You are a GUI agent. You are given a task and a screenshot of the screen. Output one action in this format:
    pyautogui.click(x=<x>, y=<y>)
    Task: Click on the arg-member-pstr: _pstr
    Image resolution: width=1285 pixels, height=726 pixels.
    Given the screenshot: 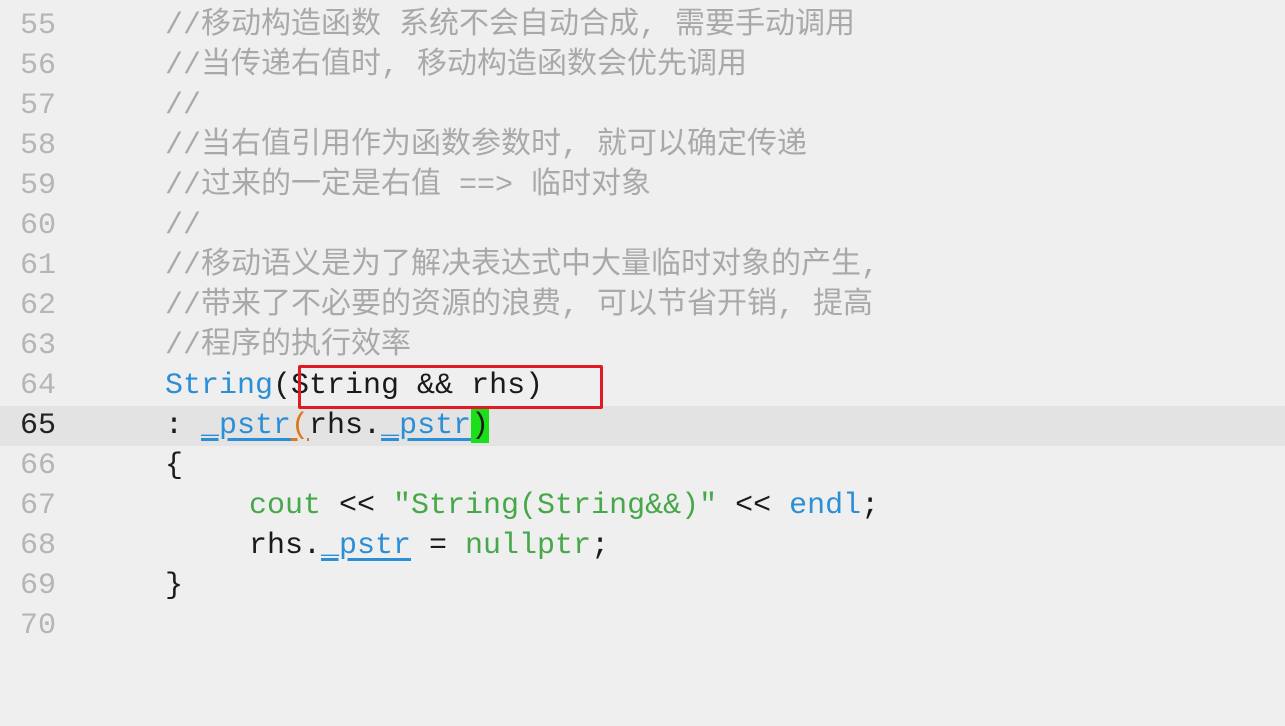 What is the action you would take?
    pyautogui.click(x=426, y=426)
    